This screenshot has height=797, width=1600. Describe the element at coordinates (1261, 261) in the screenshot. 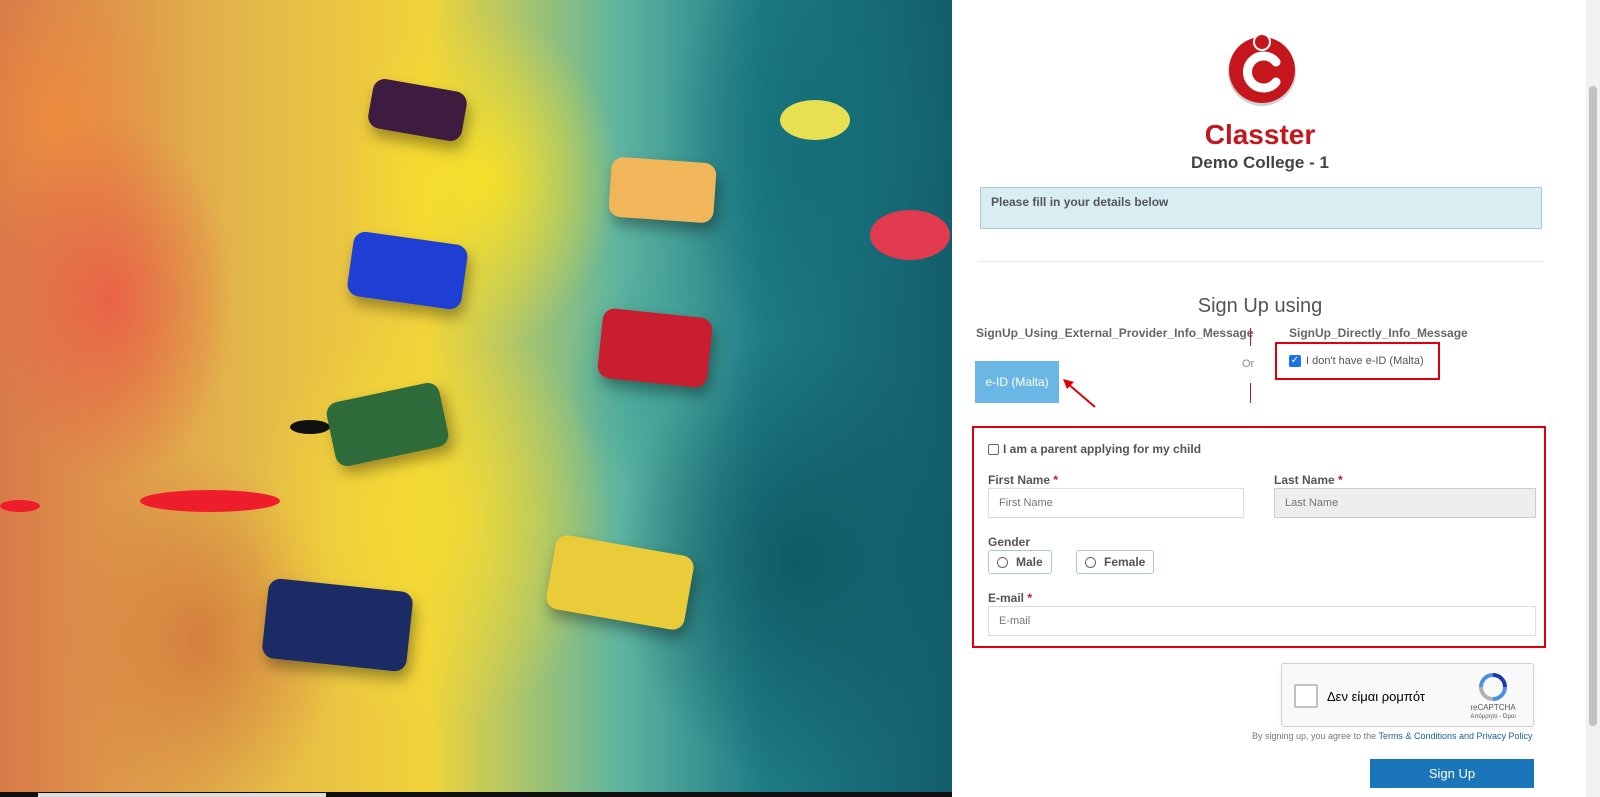

I see `divider` at that location.